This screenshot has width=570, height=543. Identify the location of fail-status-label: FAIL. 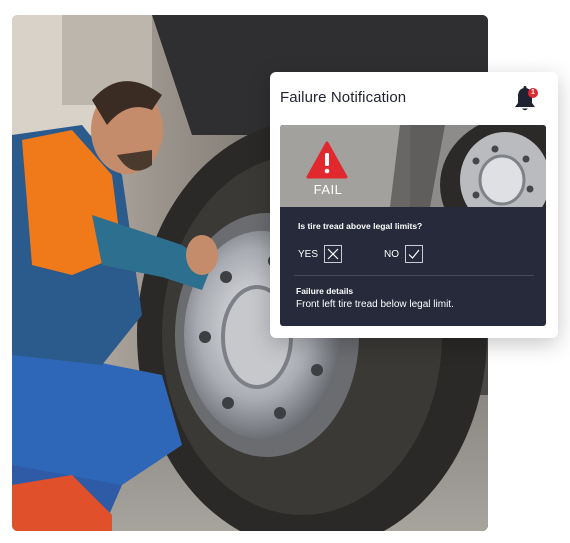
(328, 189).